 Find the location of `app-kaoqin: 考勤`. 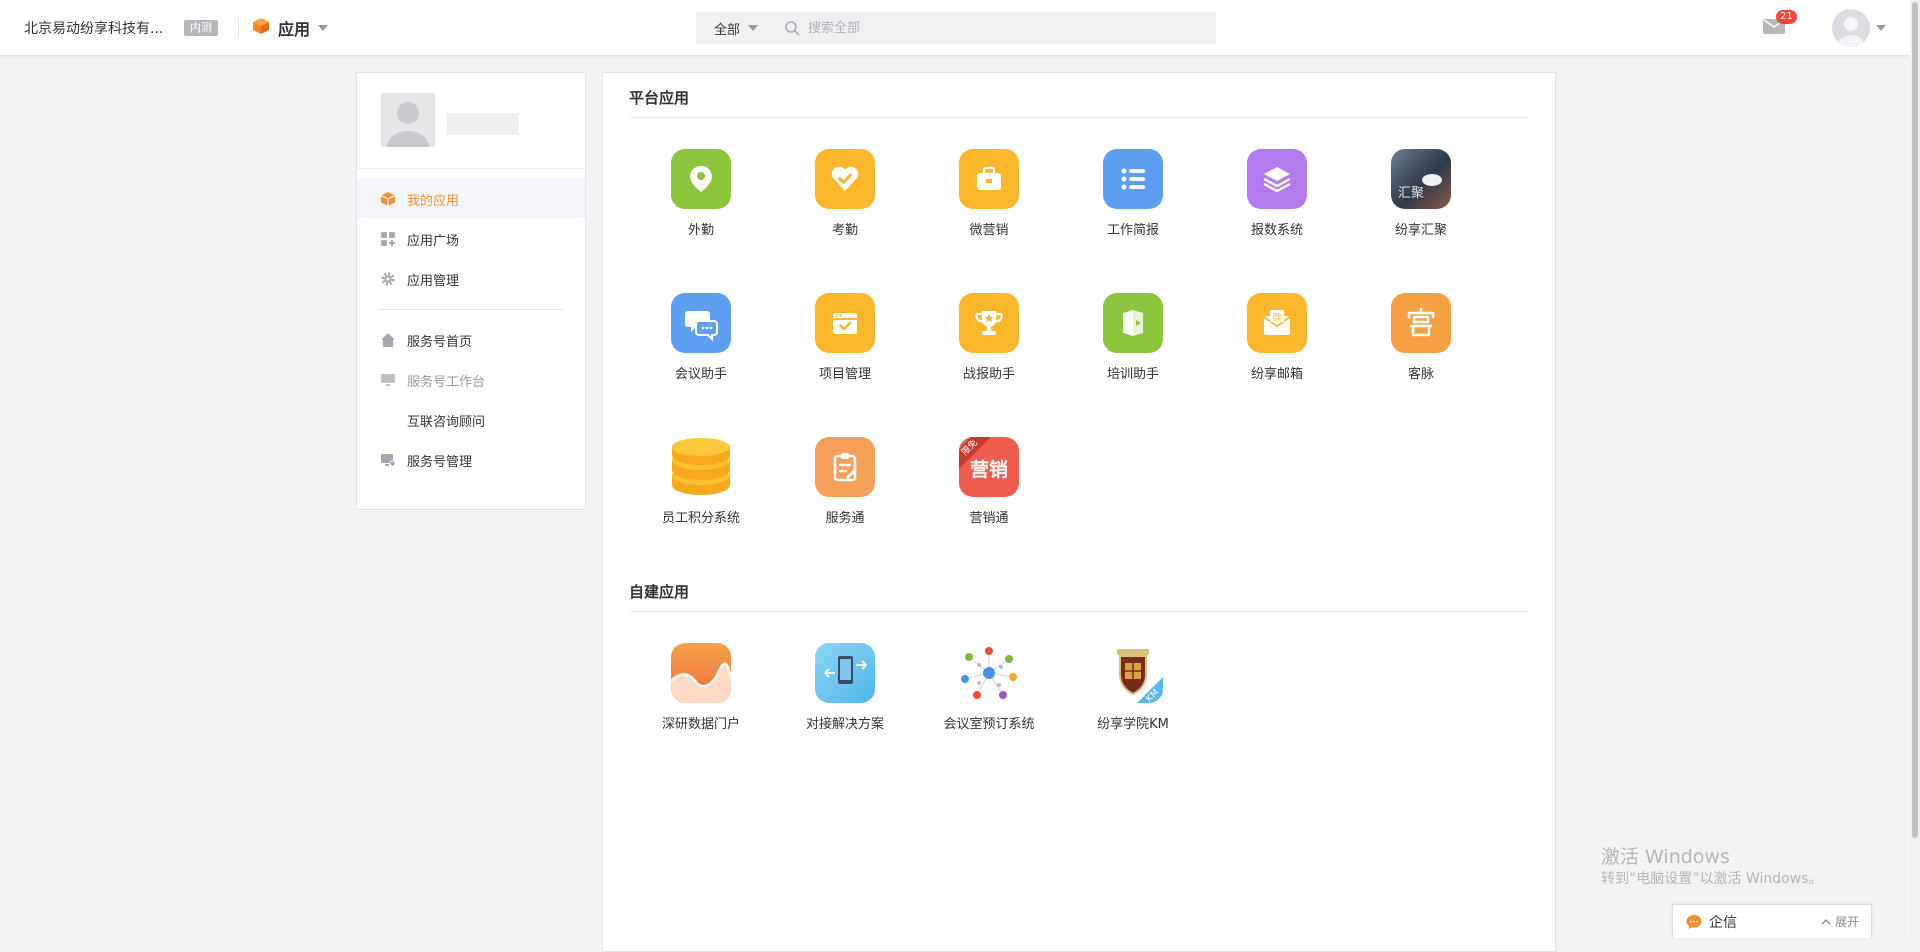

app-kaoqin: 考勤 is located at coordinates (845, 193).